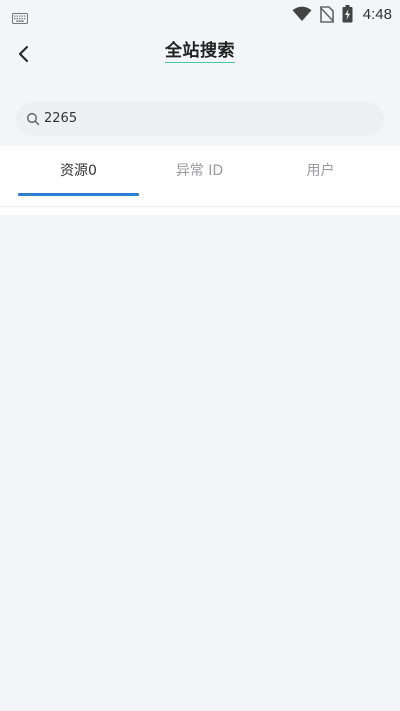 The height and width of the screenshot is (711, 400). What do you see at coordinates (20, 18) in the screenshot?
I see `keyboard-icon` at bounding box center [20, 18].